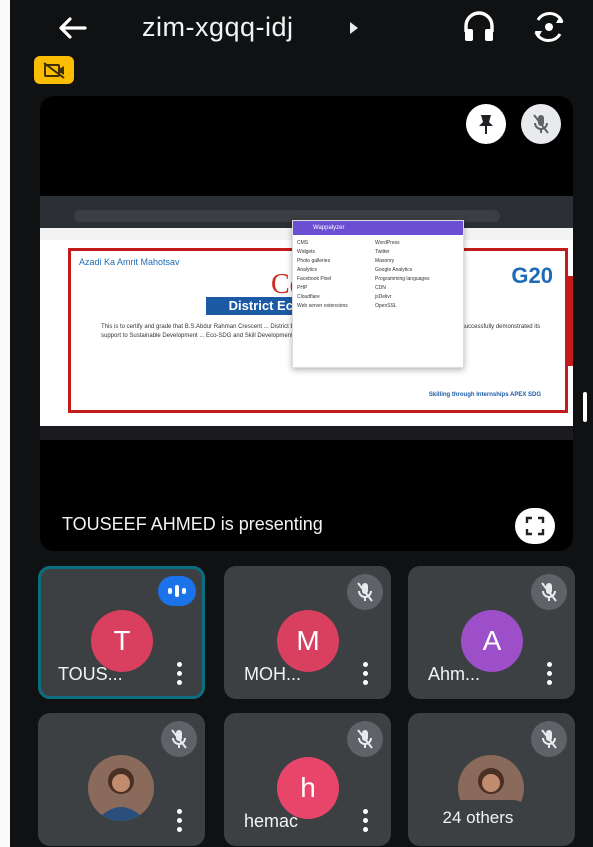 The height and width of the screenshot is (847, 593). I want to click on wappalyzer-item: CMS, so click(303, 243).